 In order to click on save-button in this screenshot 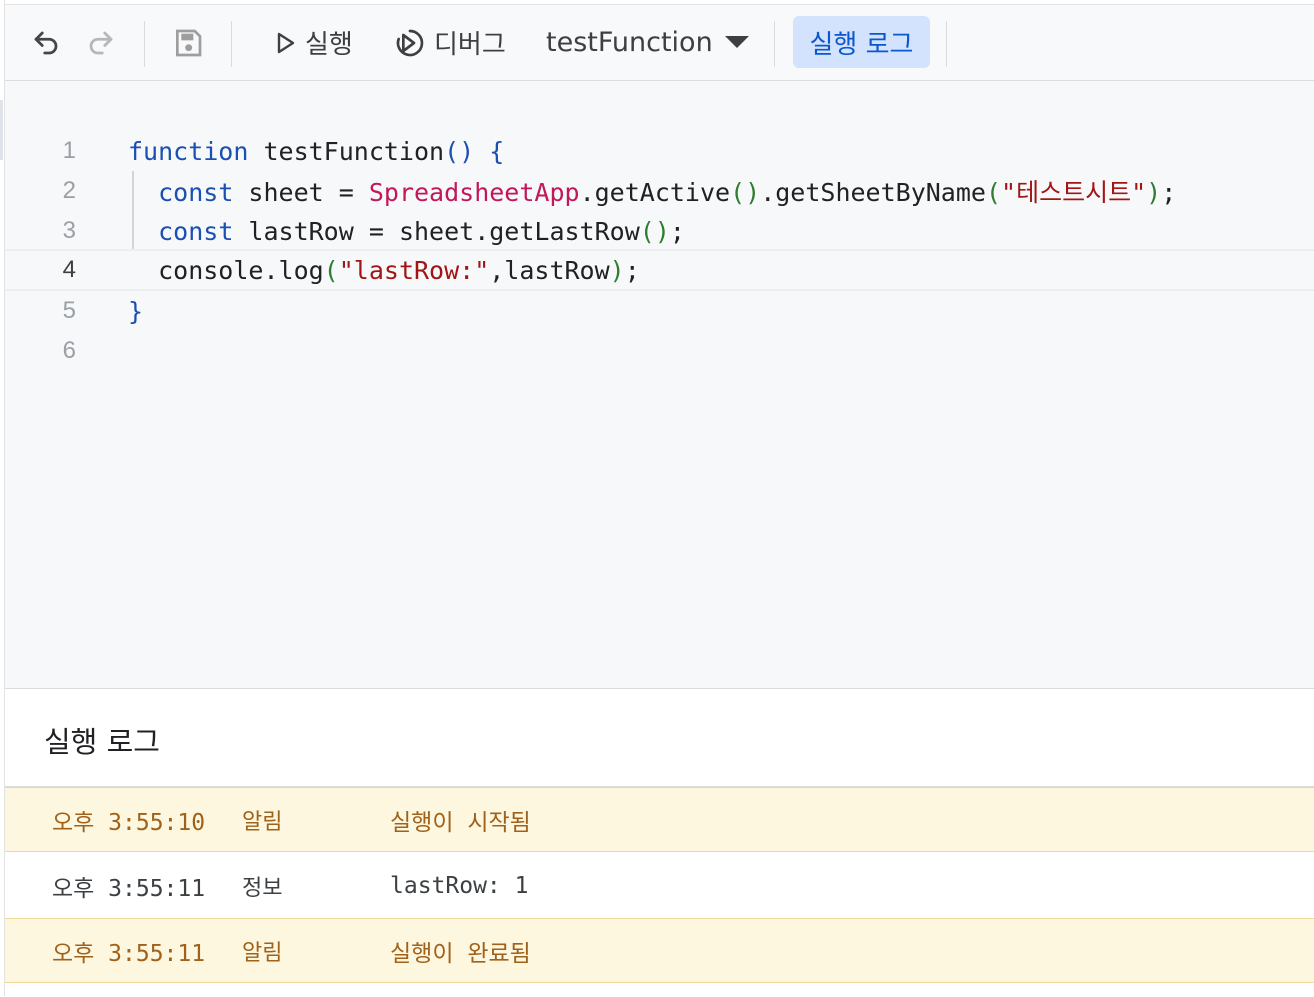, I will do `click(188, 42)`.